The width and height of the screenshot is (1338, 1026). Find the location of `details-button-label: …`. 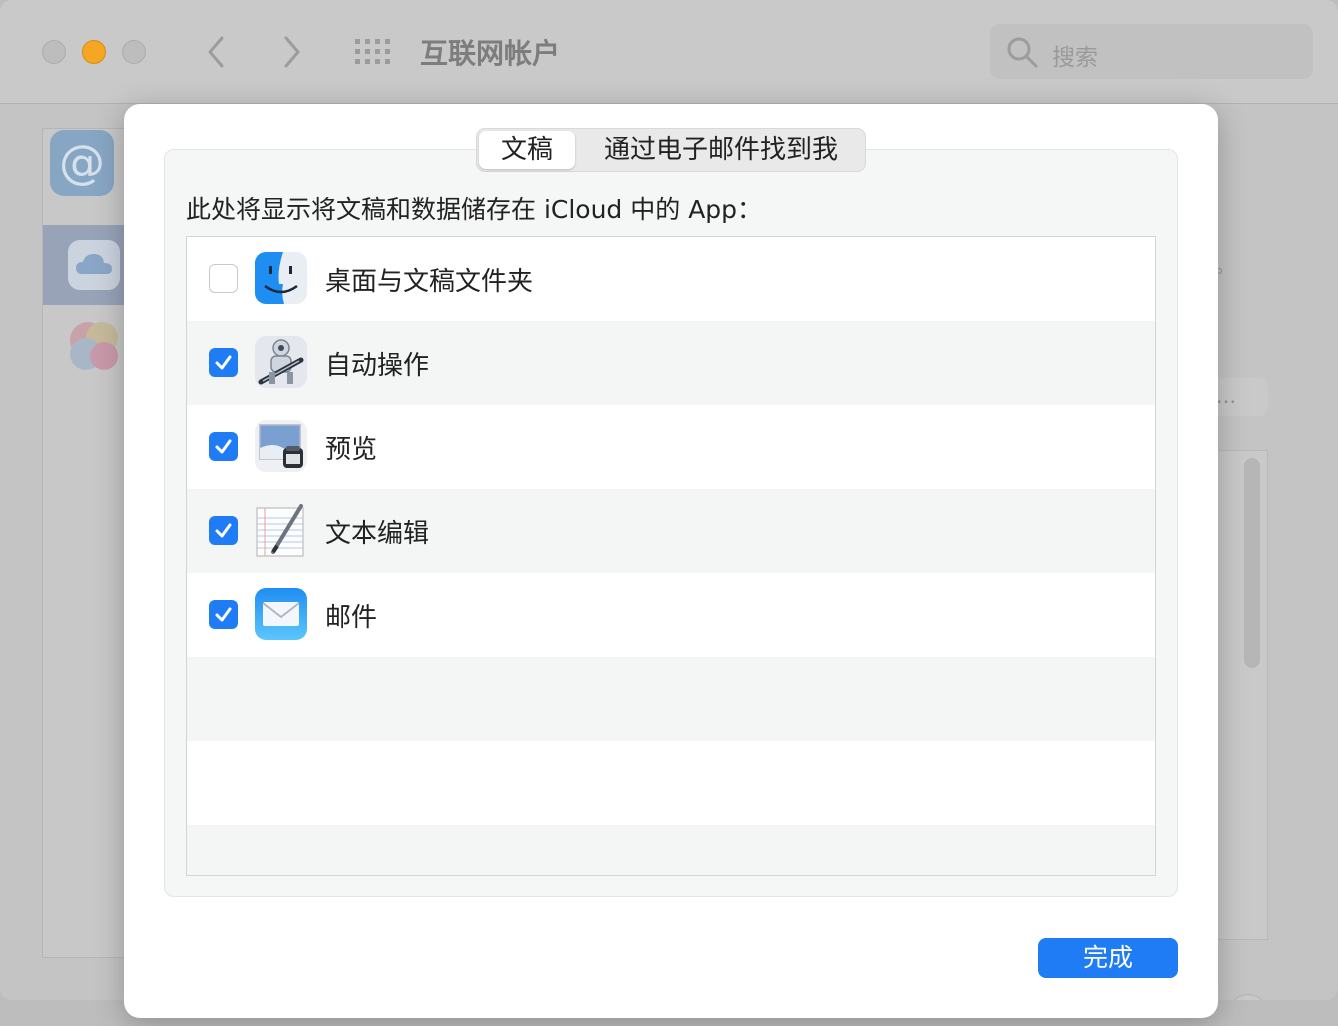

details-button-label: … is located at coordinates (1226, 396).